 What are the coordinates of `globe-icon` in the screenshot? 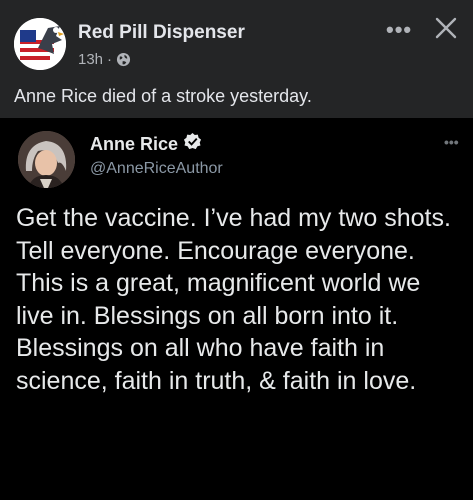 It's located at (123, 59).